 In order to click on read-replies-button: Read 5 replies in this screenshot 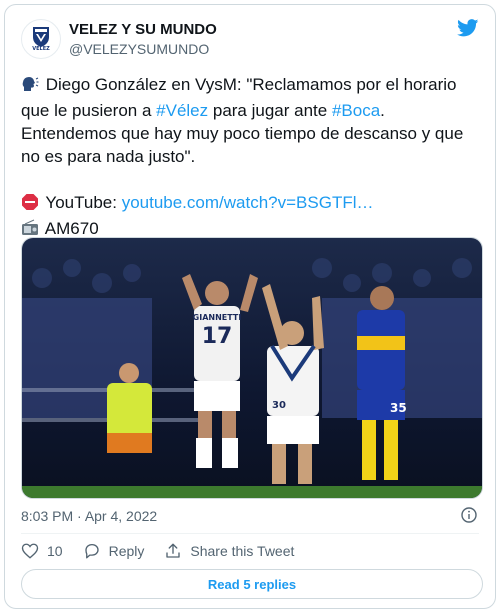, I will do `click(252, 584)`.